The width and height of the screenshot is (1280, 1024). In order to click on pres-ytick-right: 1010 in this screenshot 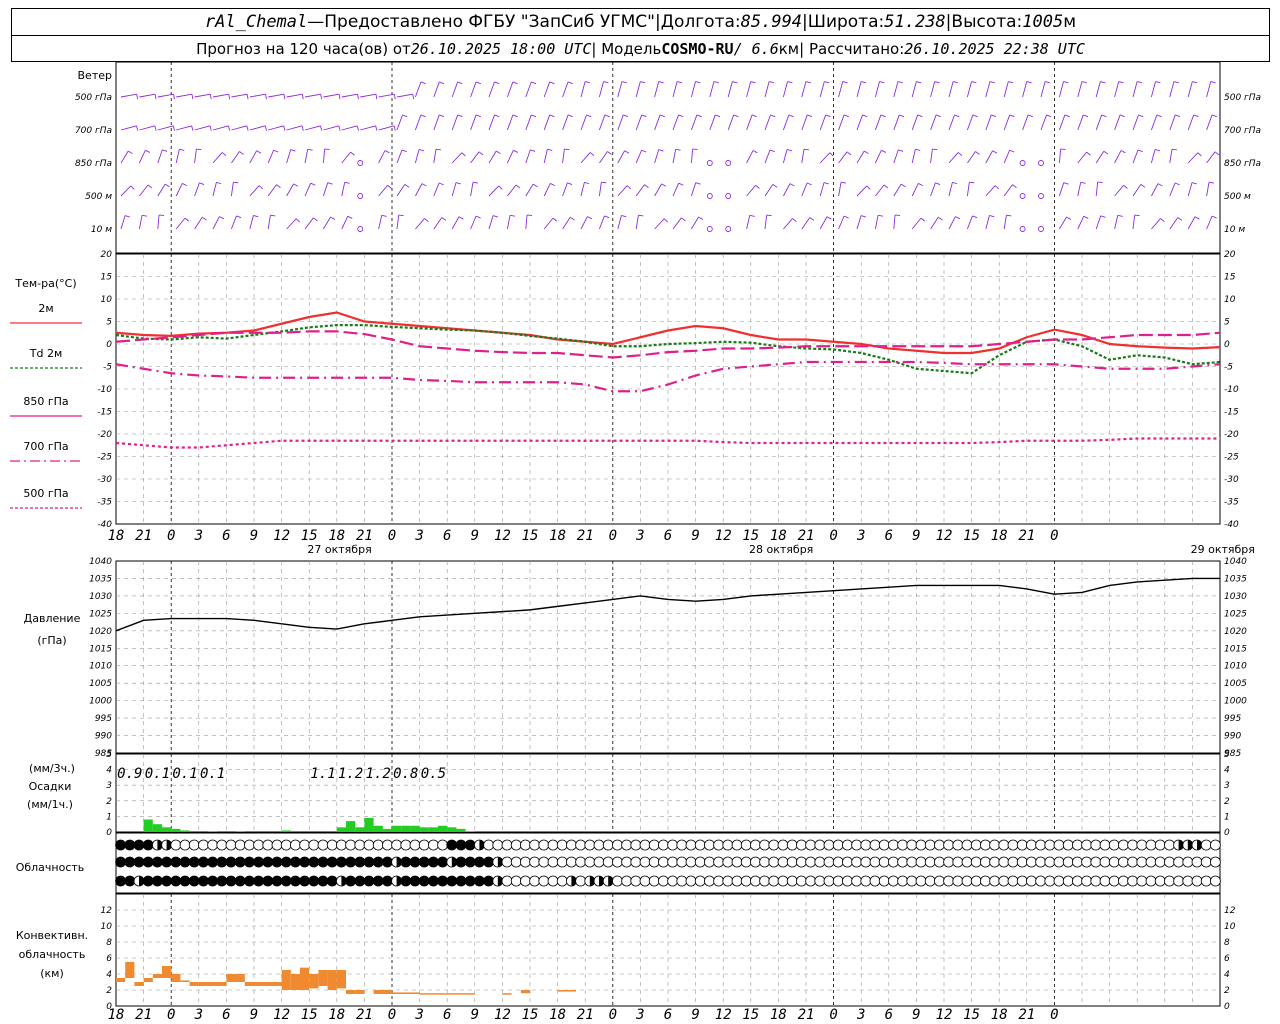, I will do `click(1235, 667)`.